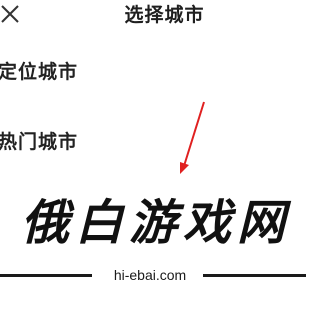 The height and width of the screenshot is (313, 329). Describe the element at coordinates (39, 142) in the screenshot. I see `hot-cities-label: 热门城市` at that location.